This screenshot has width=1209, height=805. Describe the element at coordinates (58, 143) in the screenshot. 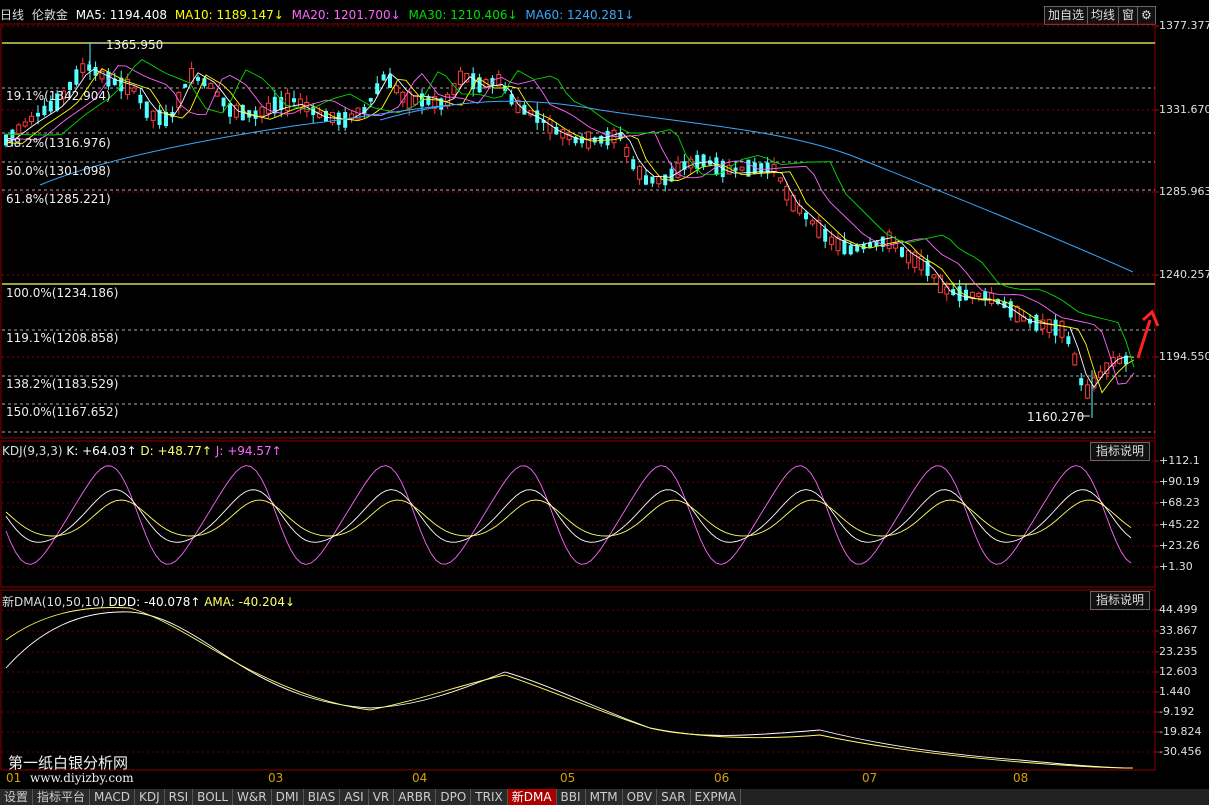

I see `fib-label: 38.2%(1316.976)` at that location.